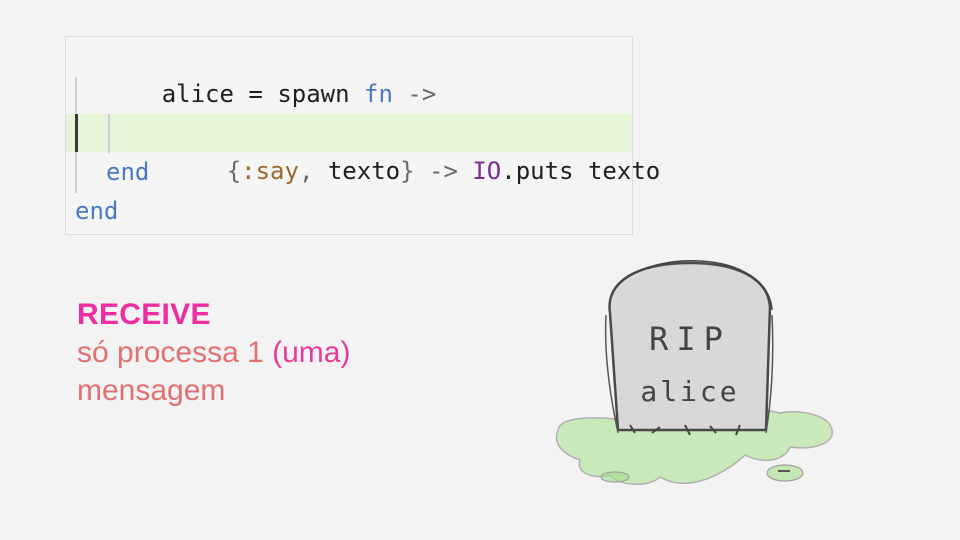 The height and width of the screenshot is (540, 960). What do you see at coordinates (689, 391) in the screenshot?
I see `tombstone-name: alice` at bounding box center [689, 391].